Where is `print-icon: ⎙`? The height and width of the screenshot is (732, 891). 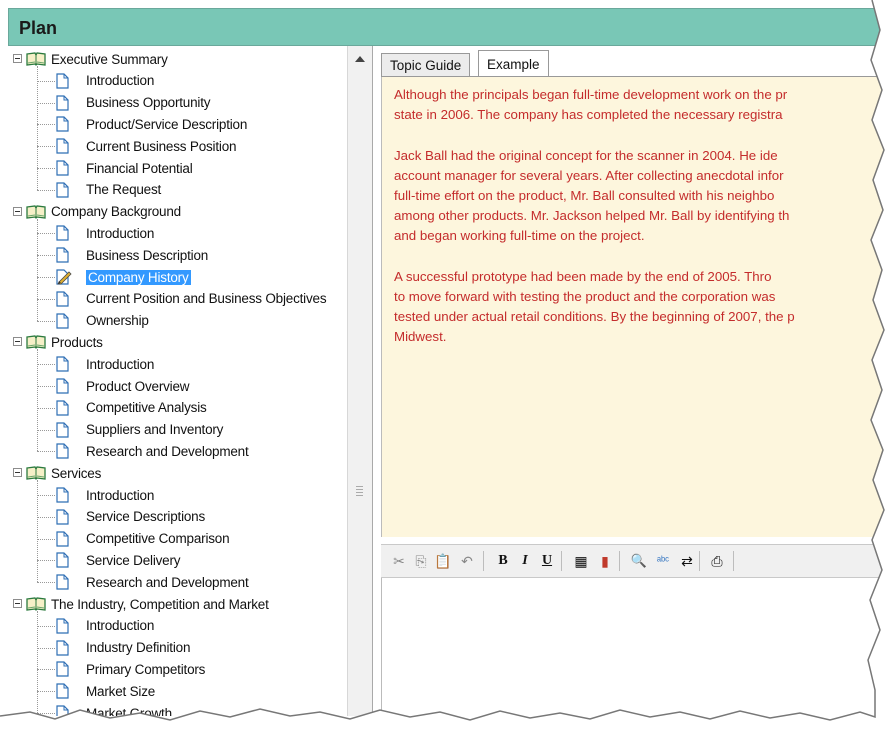
print-icon: ⎙ is located at coordinates (717, 561).